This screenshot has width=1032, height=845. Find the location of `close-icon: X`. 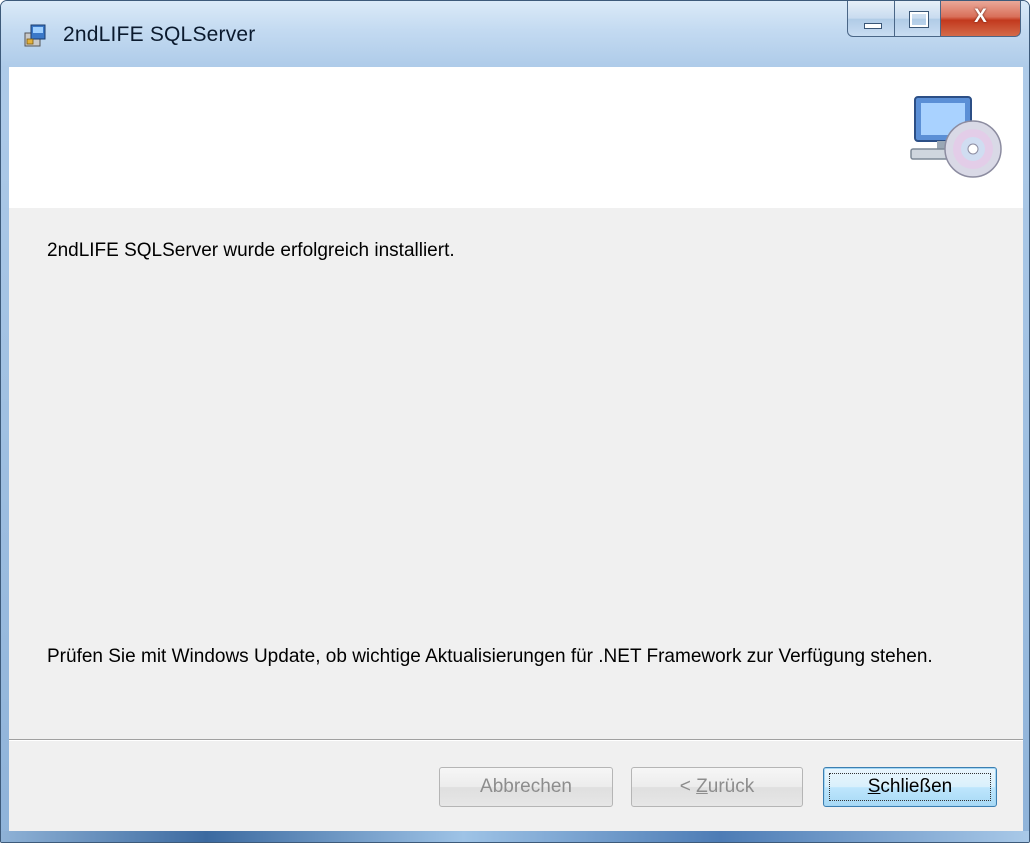

close-icon: X is located at coordinates (980, 16).